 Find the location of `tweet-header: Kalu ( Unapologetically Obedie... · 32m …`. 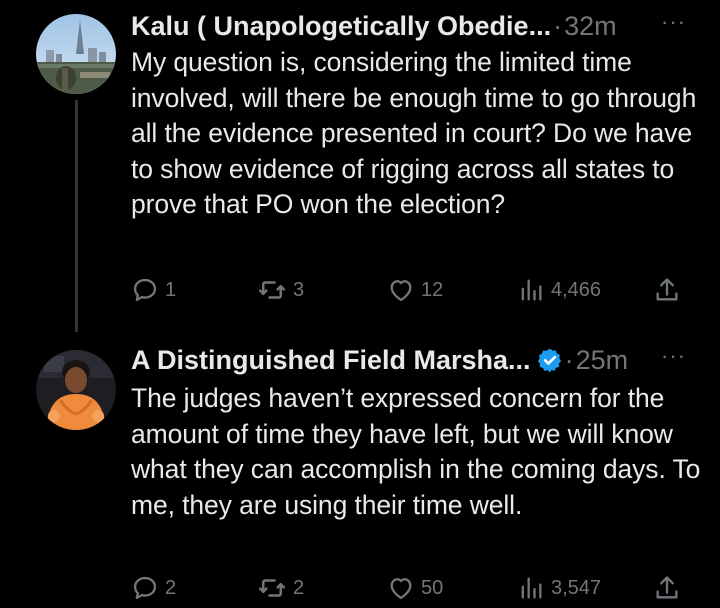

tweet-header: Kalu ( Unapologetically Obedie... · 32m … is located at coordinates (408, 26).